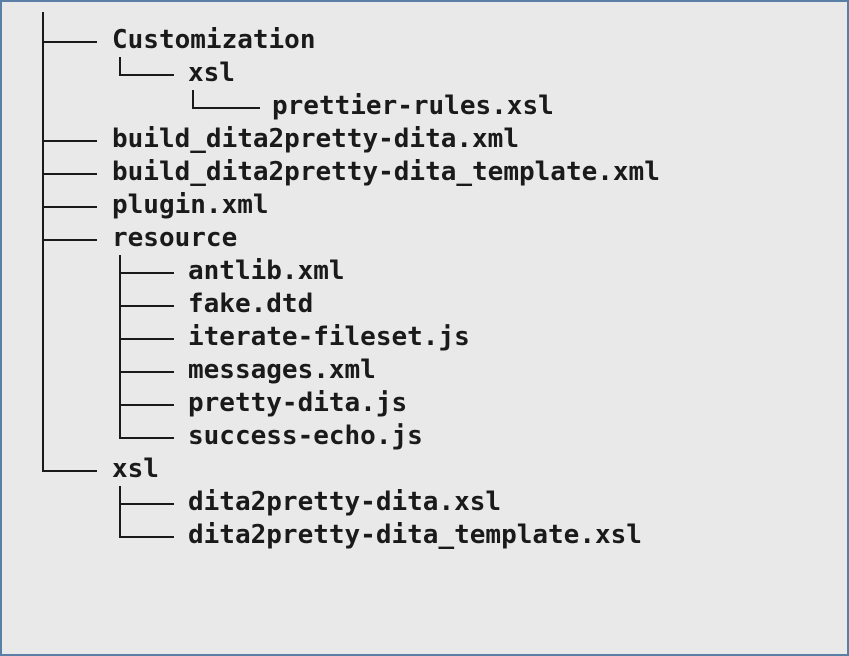 The width and height of the screenshot is (849, 656). I want to click on tree-item: antlib.xml, so click(424, 271).